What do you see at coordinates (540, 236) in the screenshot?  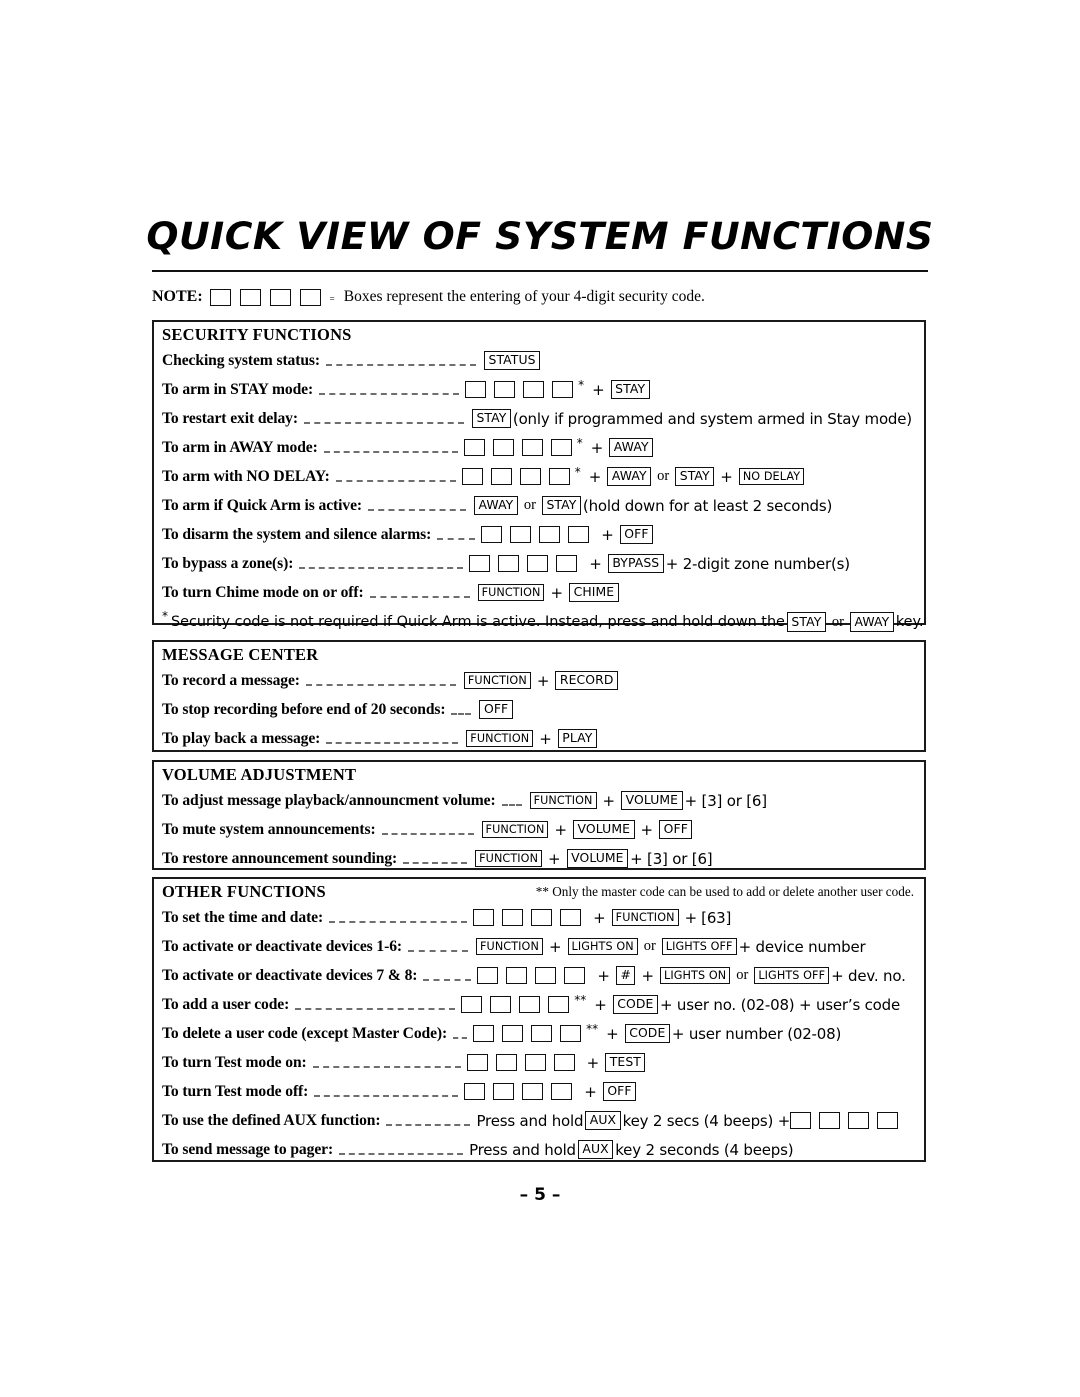 I see `page-title: QUICK VIEW OF SYSTEM FUNCTIONS` at bounding box center [540, 236].